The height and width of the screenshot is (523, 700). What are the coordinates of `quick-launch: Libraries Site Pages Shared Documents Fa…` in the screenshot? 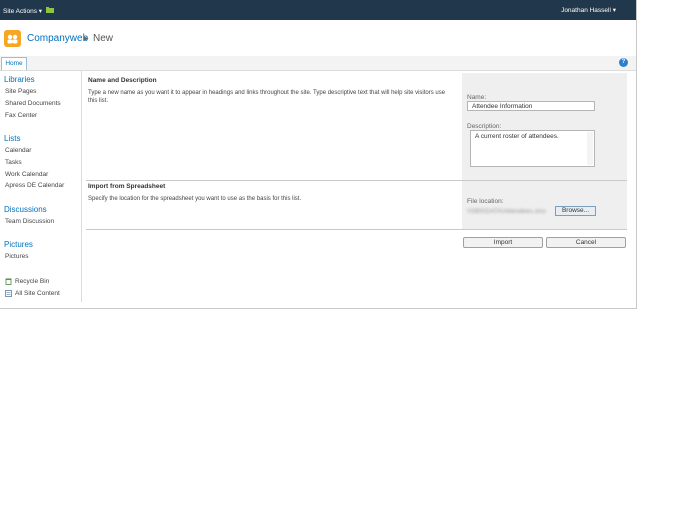 It's located at (41, 186).